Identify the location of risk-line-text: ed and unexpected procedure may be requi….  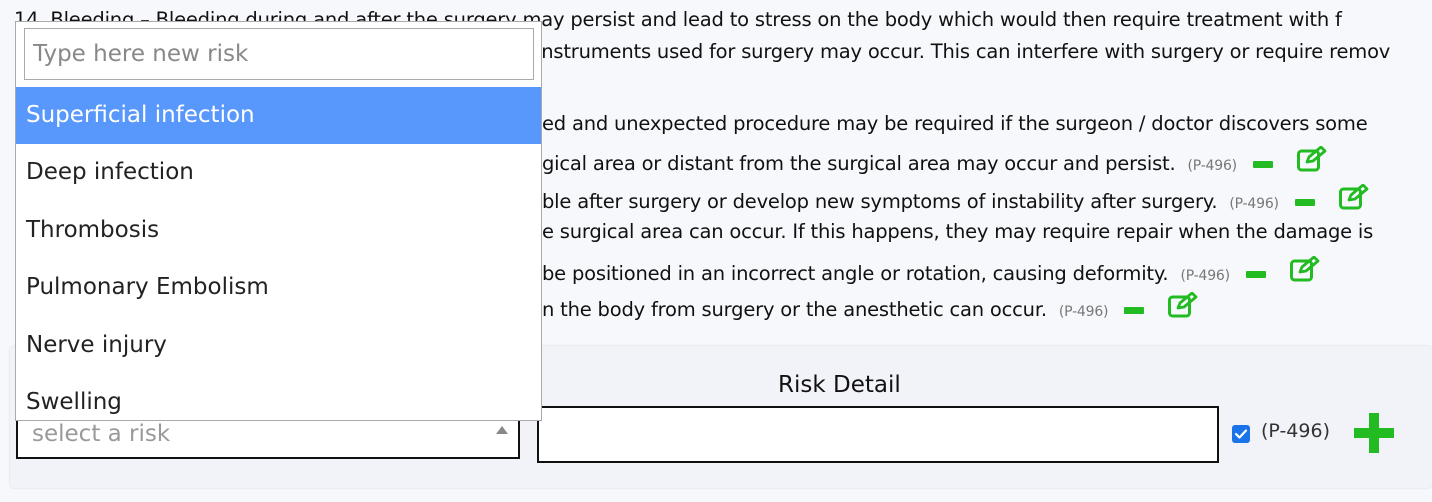
(955, 123).